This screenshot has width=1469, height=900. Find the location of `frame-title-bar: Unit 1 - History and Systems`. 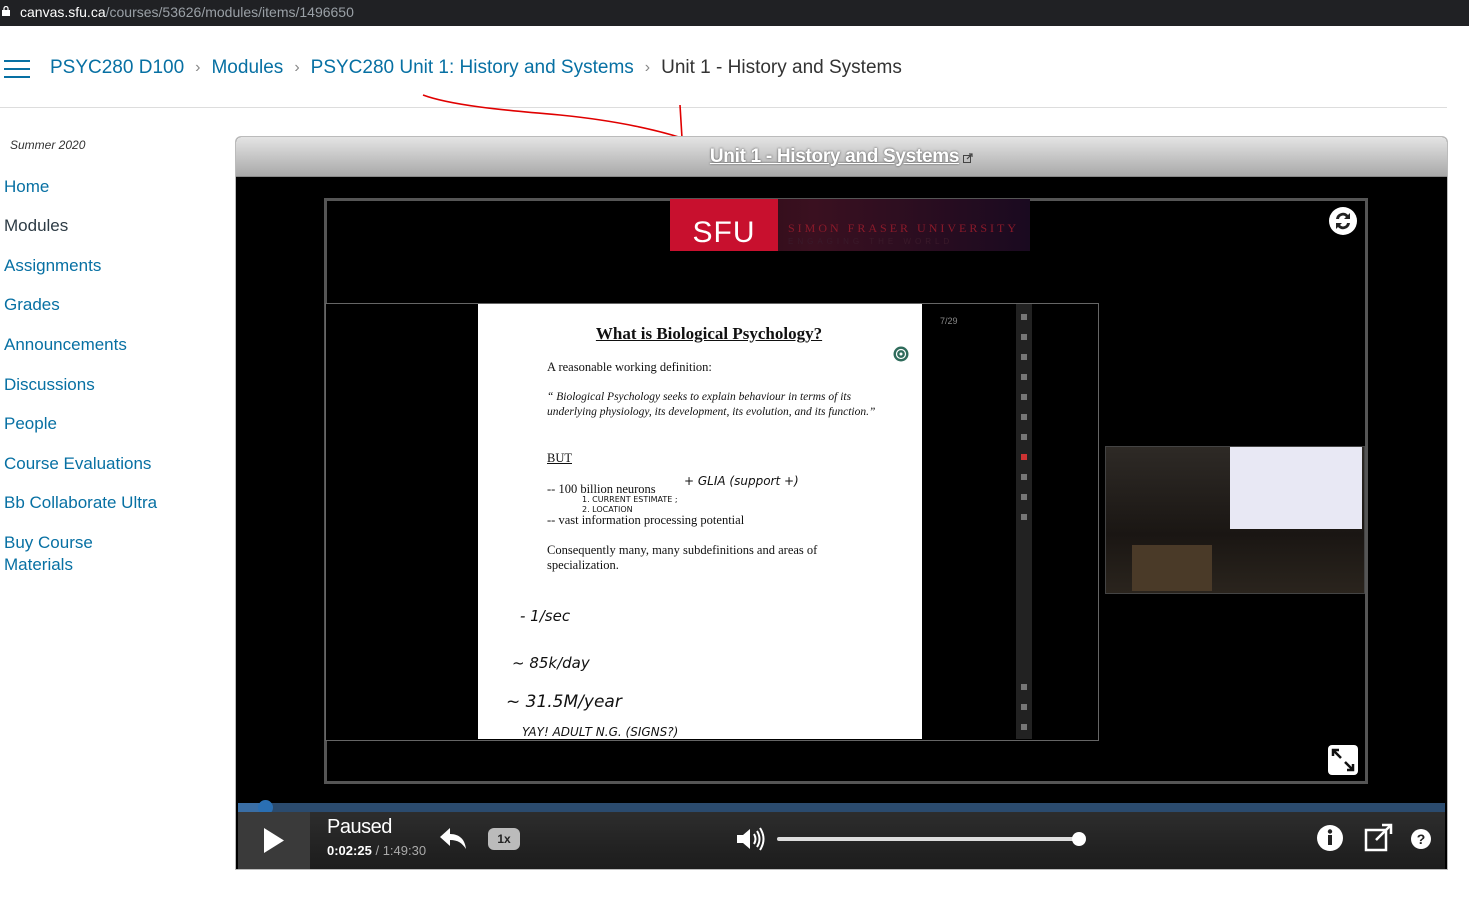

frame-title-bar: Unit 1 - History and Systems is located at coordinates (841, 157).